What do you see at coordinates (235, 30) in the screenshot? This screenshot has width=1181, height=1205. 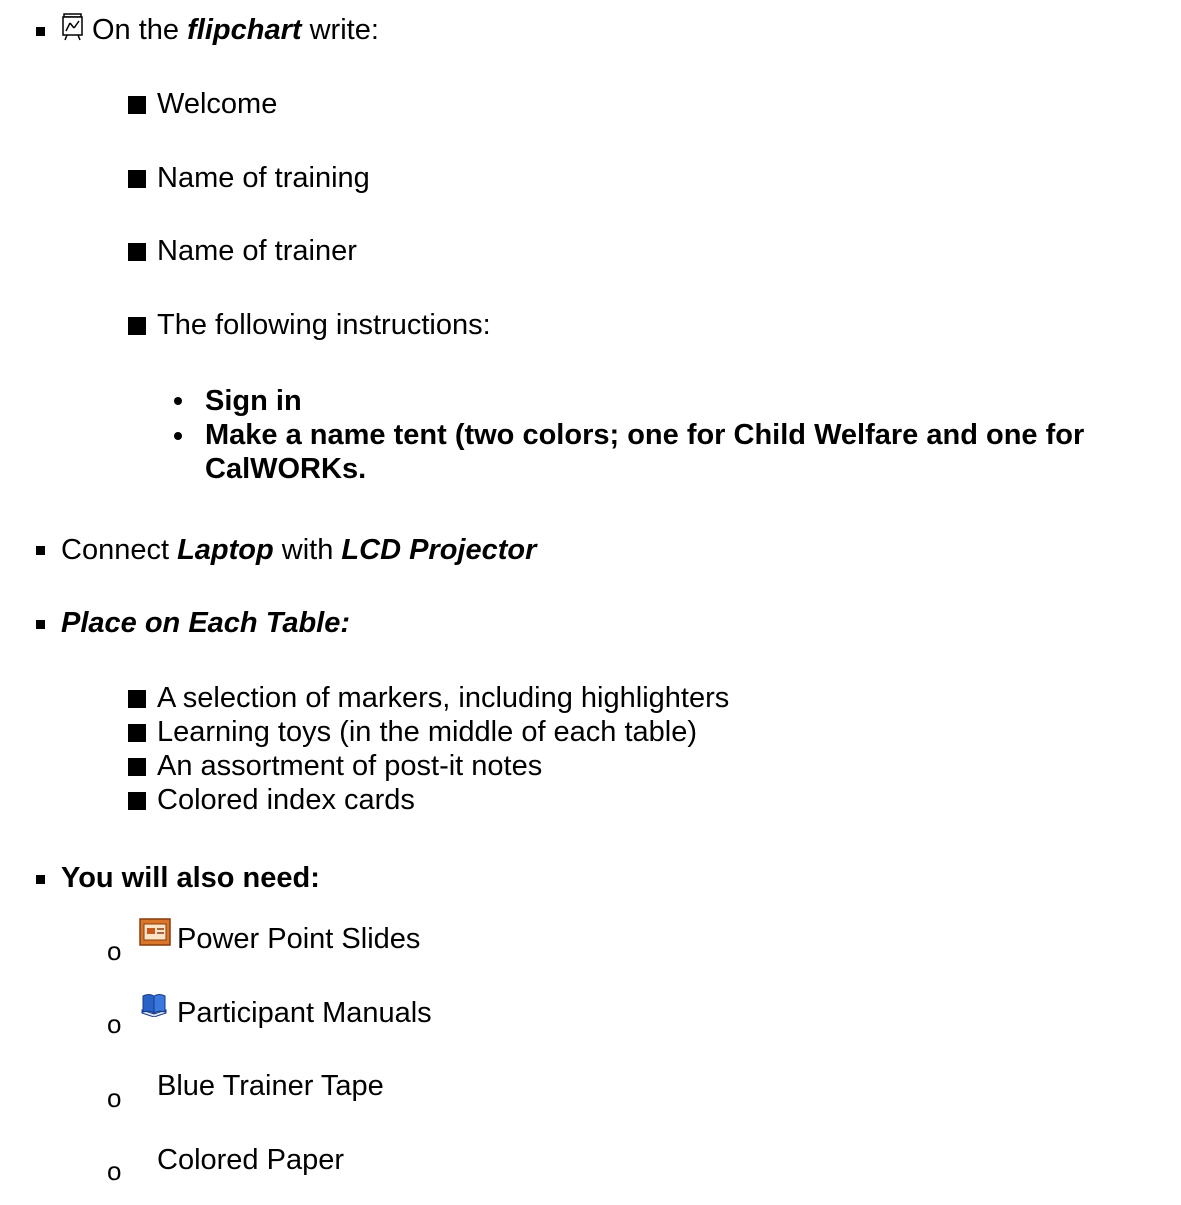 I see `flipchart-instruction: On the flipchart write:` at bounding box center [235, 30].